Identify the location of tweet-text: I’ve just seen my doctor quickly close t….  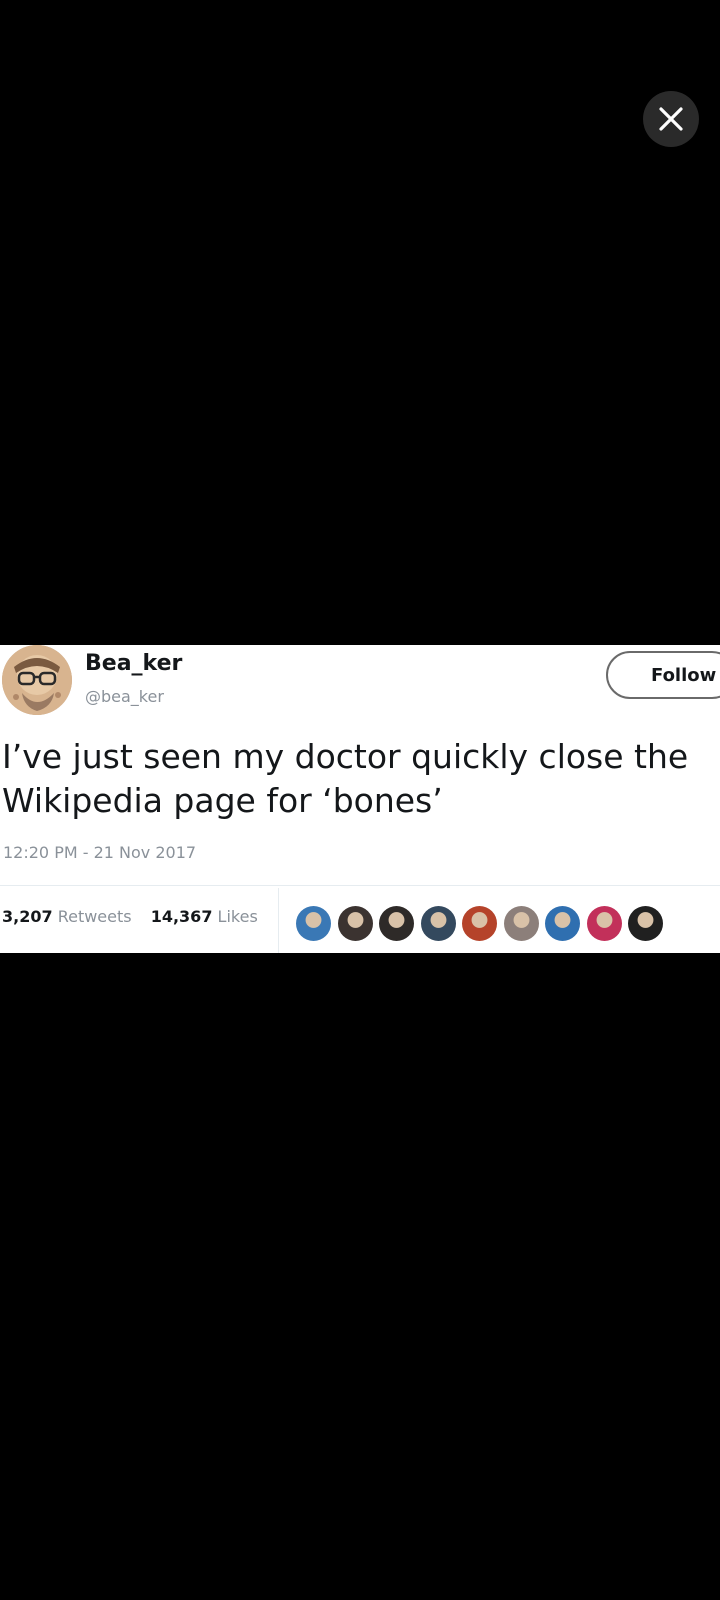
(360, 779).